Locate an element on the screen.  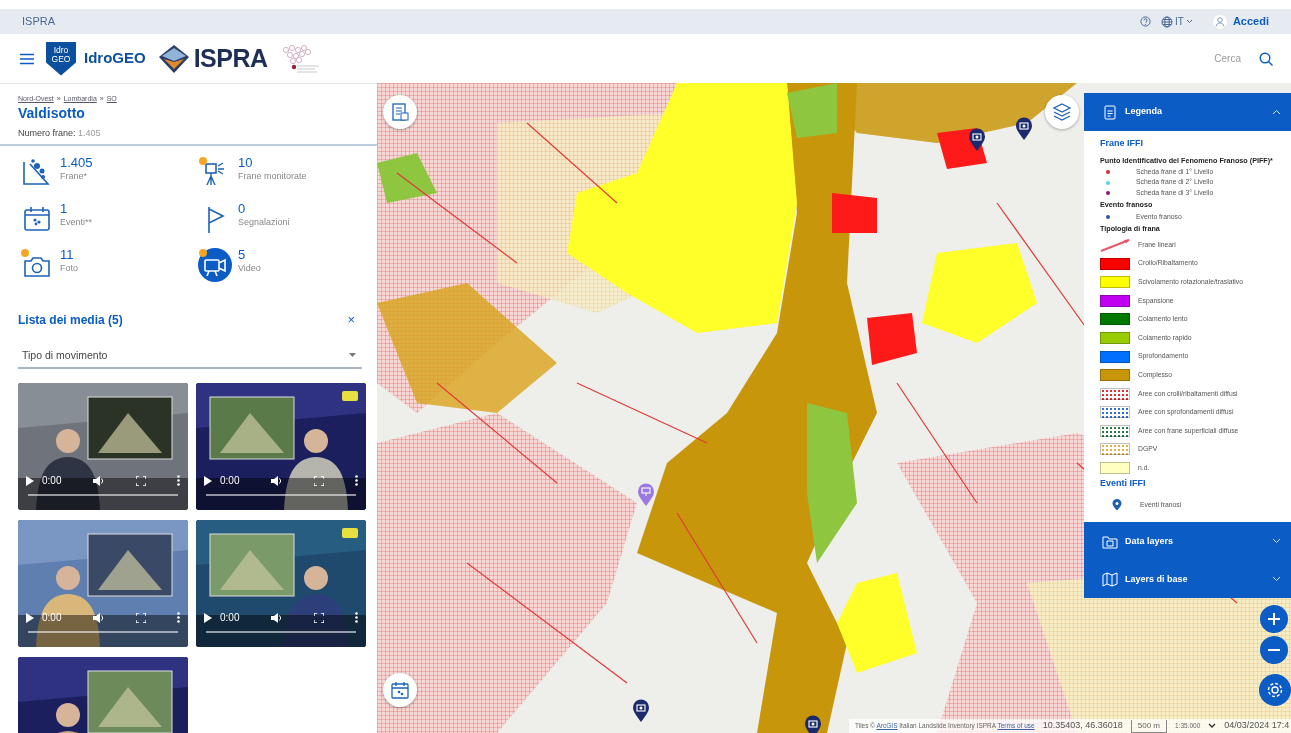
menu-icon is located at coordinates (27, 58).